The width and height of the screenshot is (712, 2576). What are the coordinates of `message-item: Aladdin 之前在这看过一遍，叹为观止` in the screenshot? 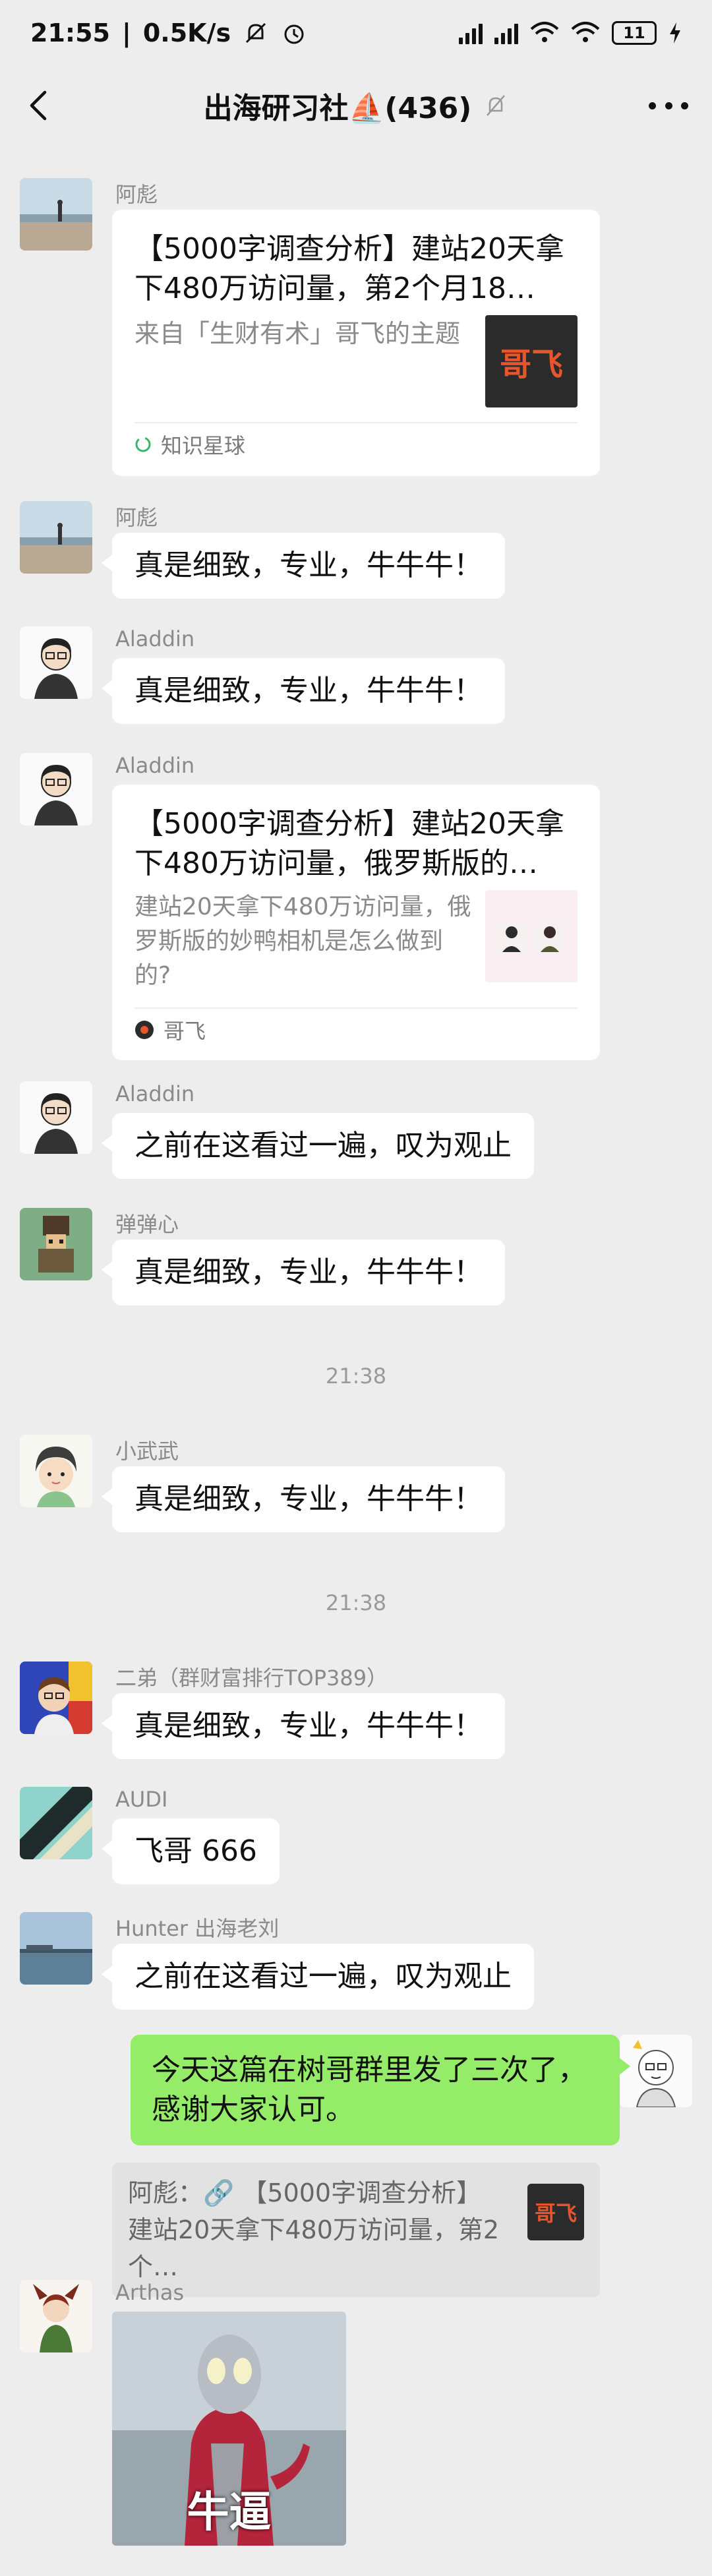 It's located at (356, 1137).